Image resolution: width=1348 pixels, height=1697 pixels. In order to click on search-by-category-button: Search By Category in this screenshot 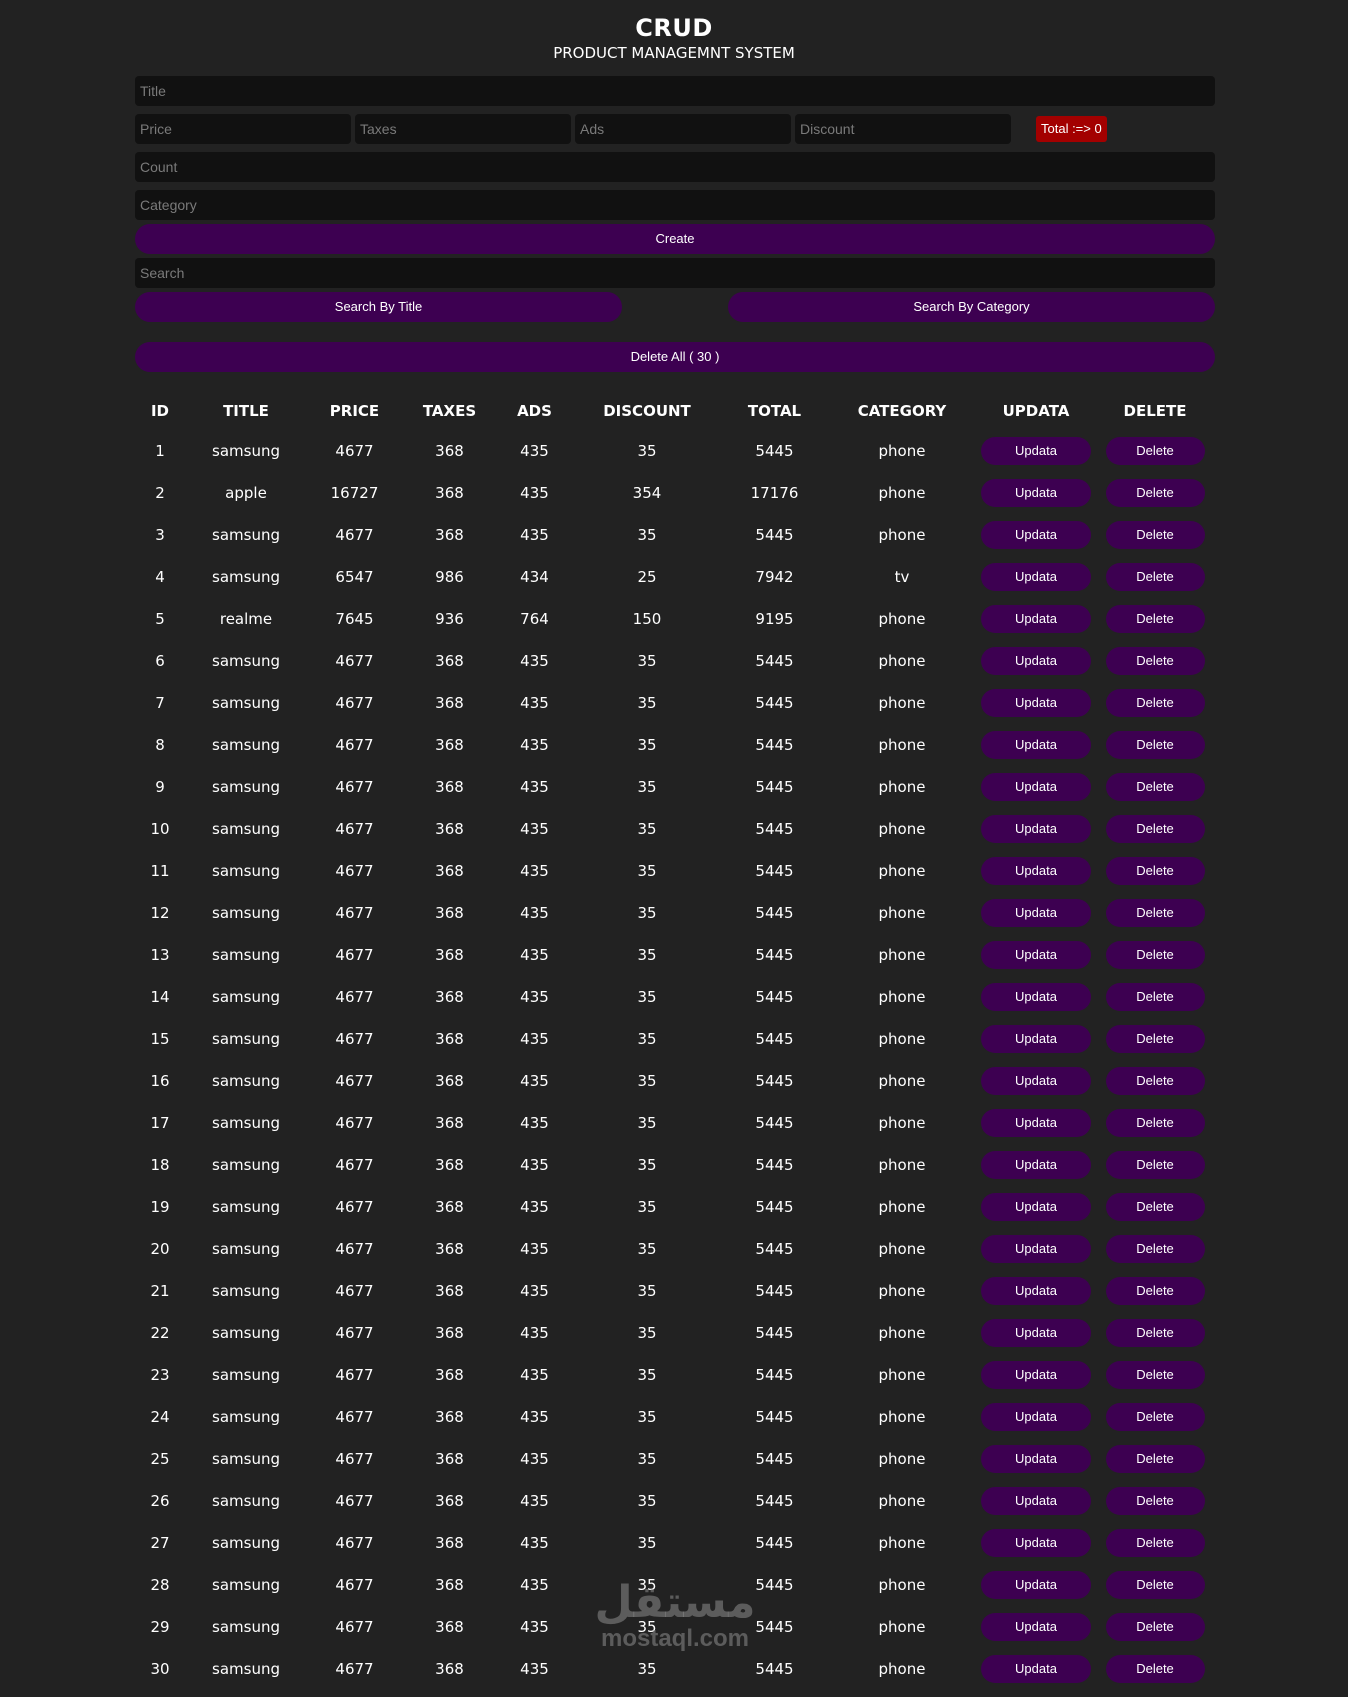, I will do `click(971, 307)`.